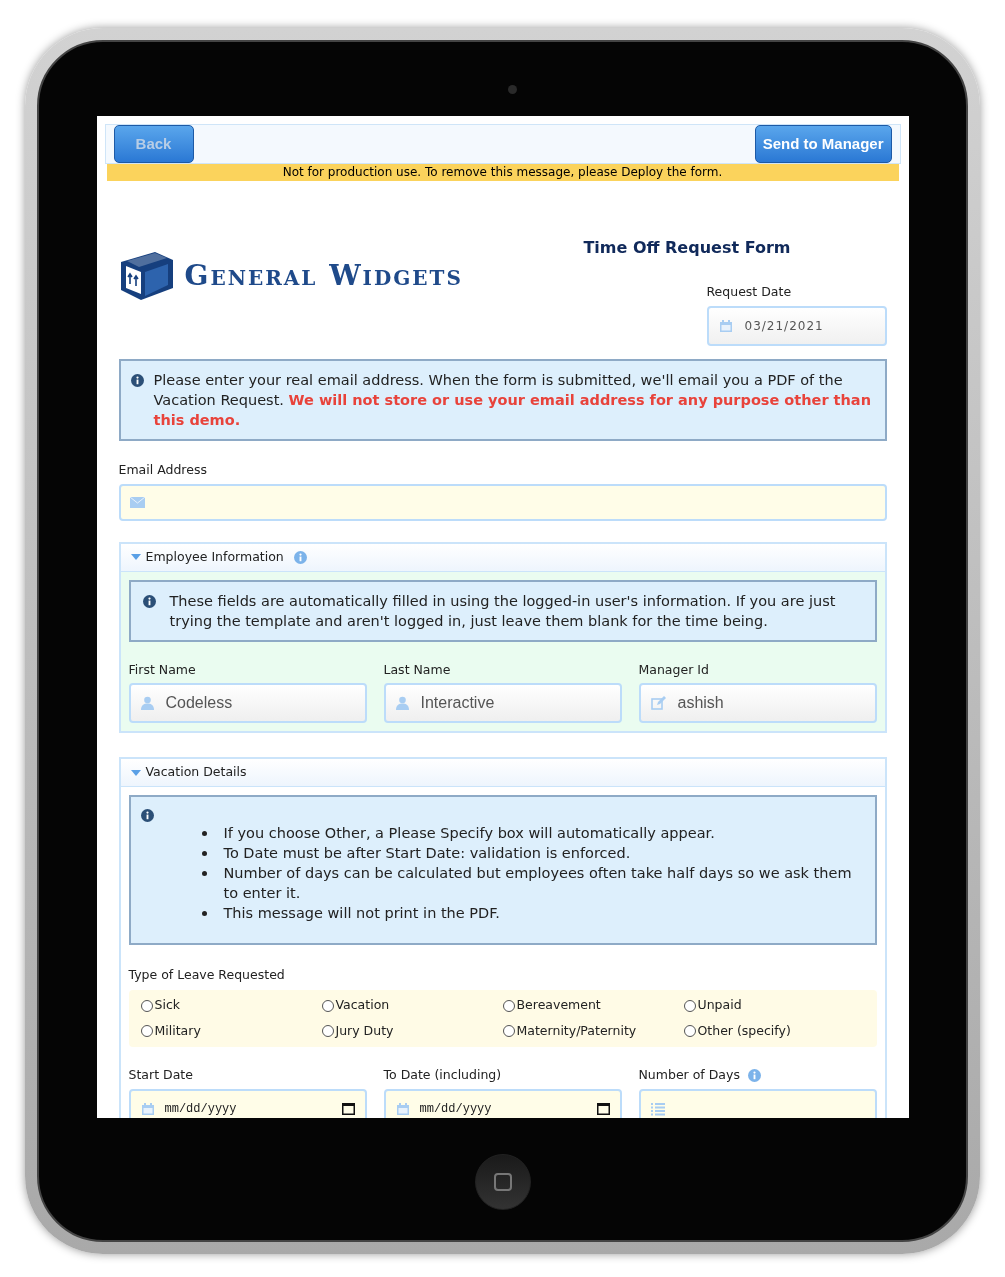 The height and width of the screenshot is (1277, 1005). Describe the element at coordinates (231, 1031) in the screenshot. I see `leave-type-option: Military` at that location.